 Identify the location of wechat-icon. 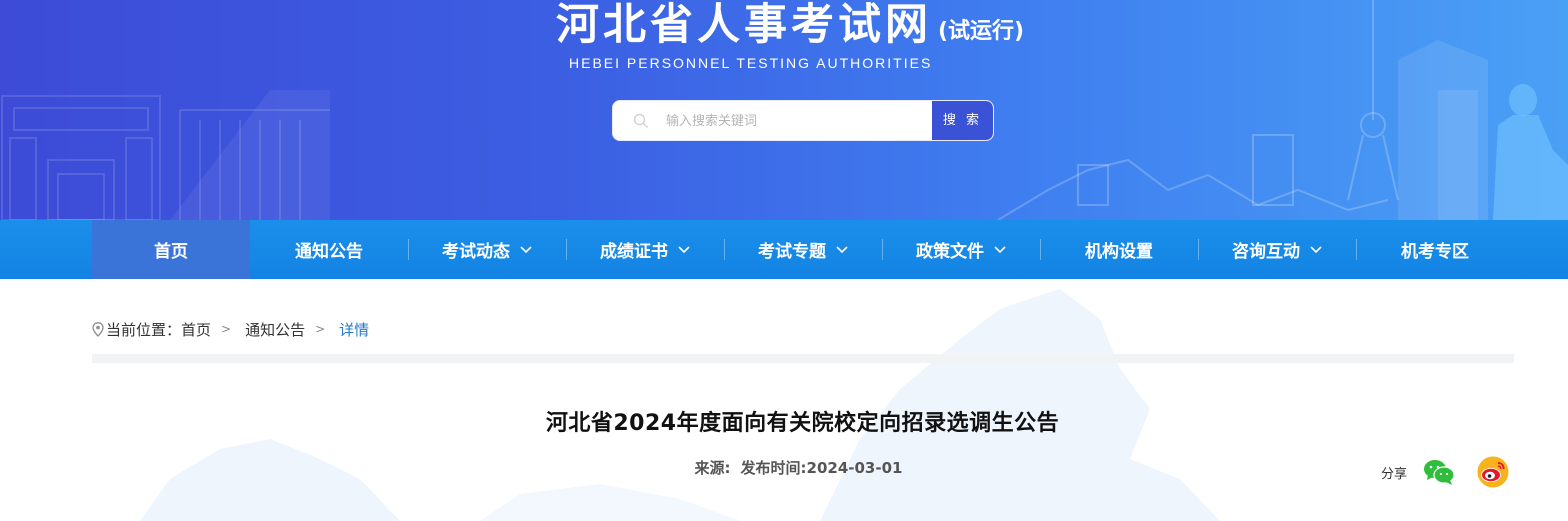
(1439, 472).